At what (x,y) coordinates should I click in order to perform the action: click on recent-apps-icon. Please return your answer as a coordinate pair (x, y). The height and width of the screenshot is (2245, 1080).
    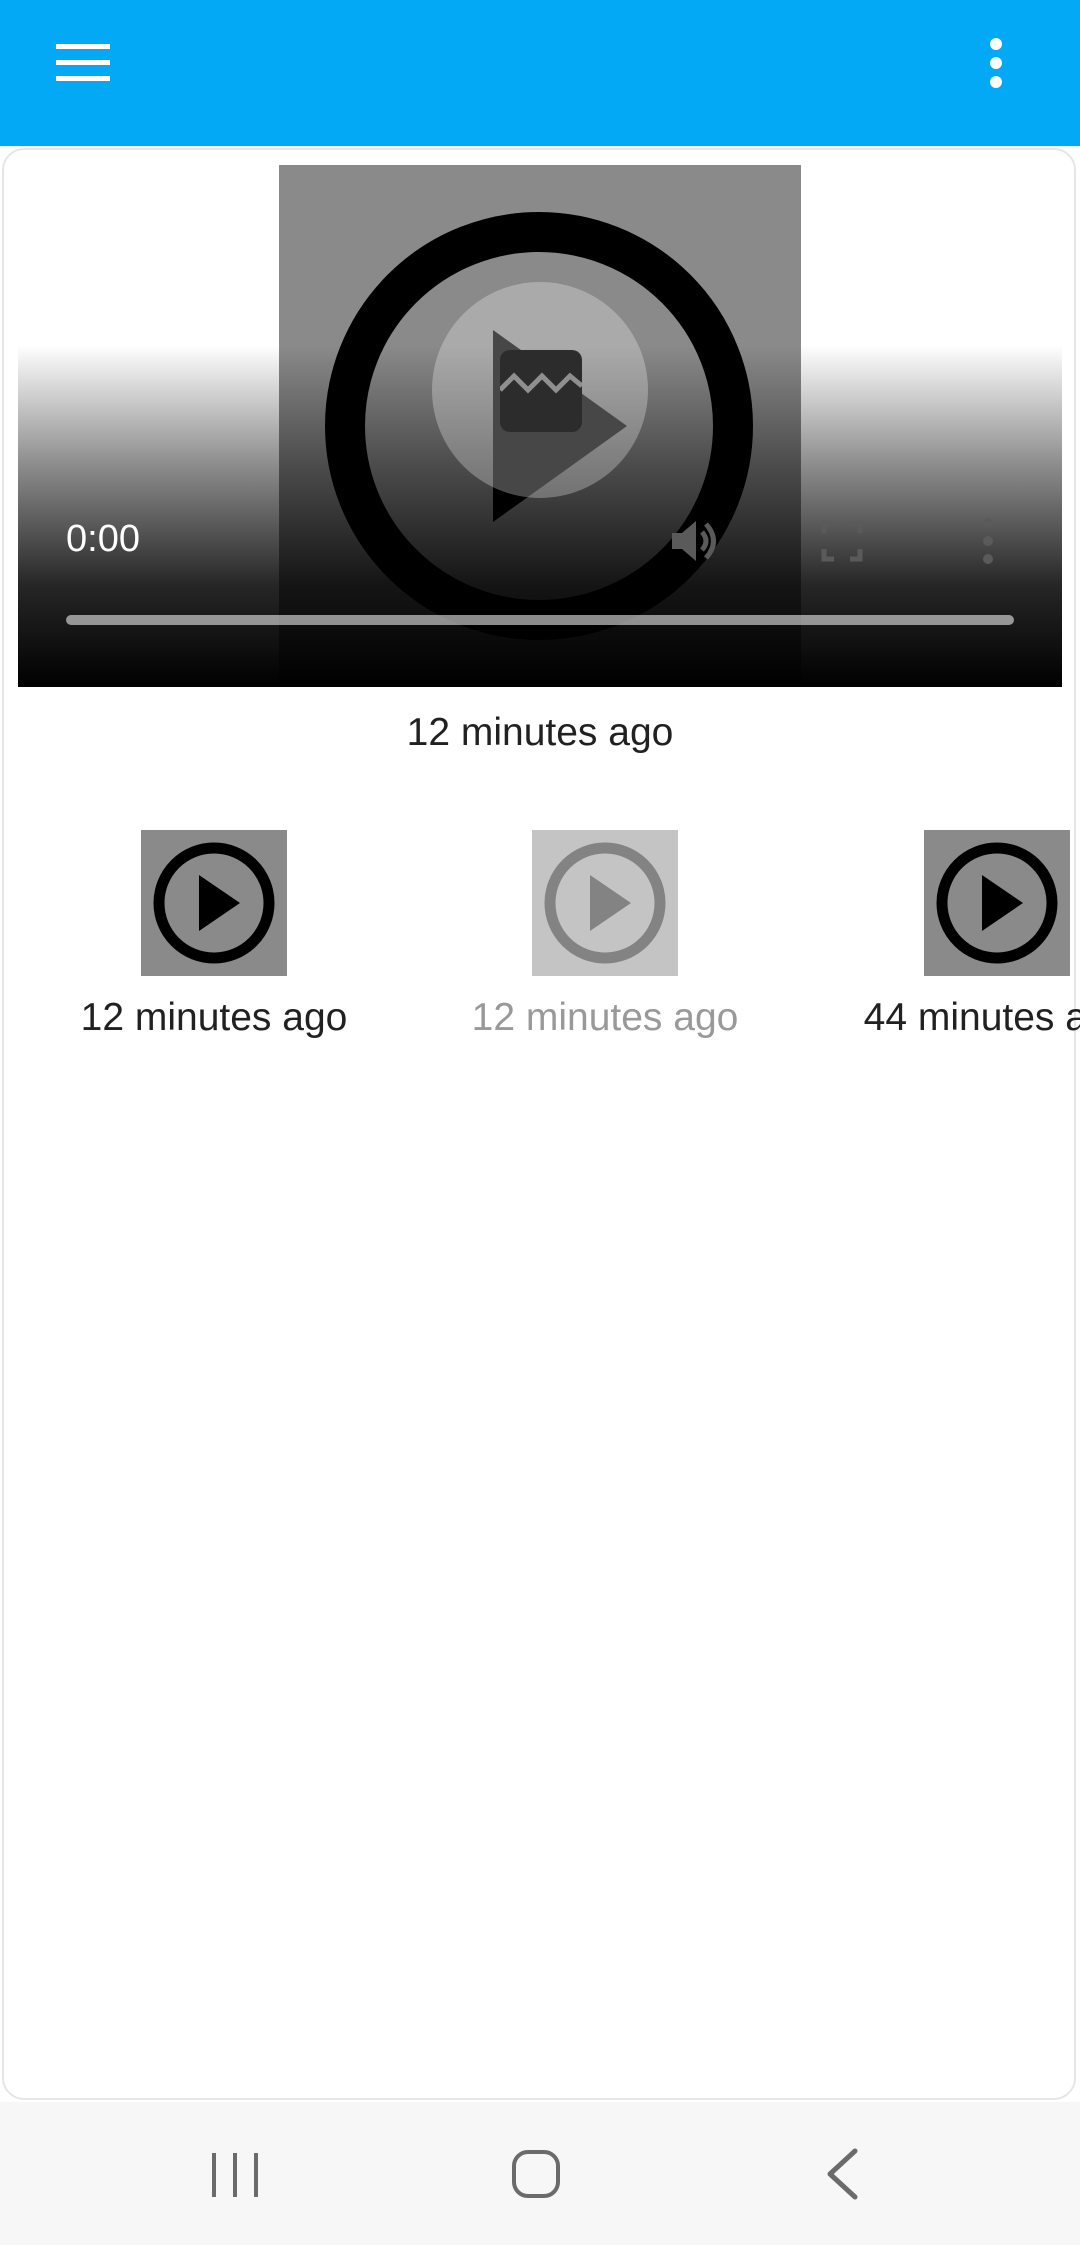
    Looking at the image, I should click on (235, 2175).